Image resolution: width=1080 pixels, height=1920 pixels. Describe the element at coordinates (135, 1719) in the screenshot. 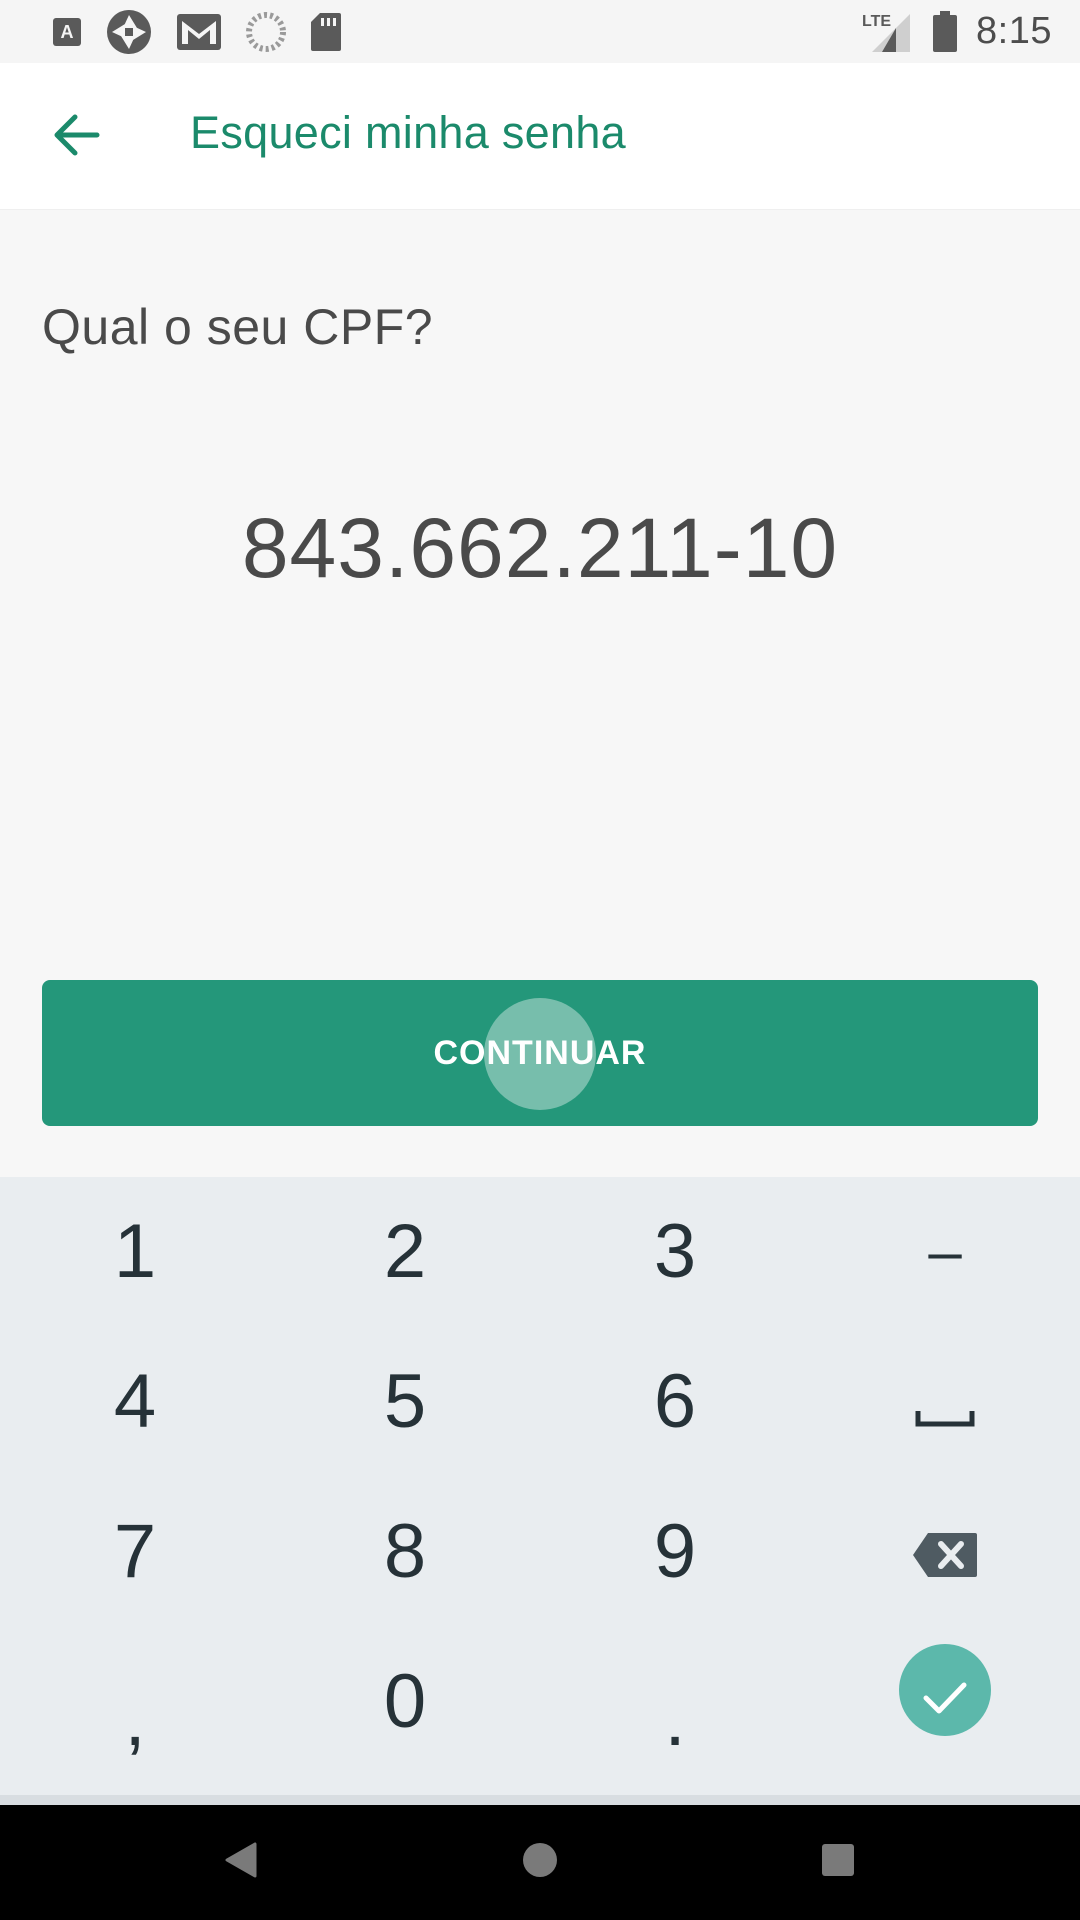

I see `key-label: ,` at that location.